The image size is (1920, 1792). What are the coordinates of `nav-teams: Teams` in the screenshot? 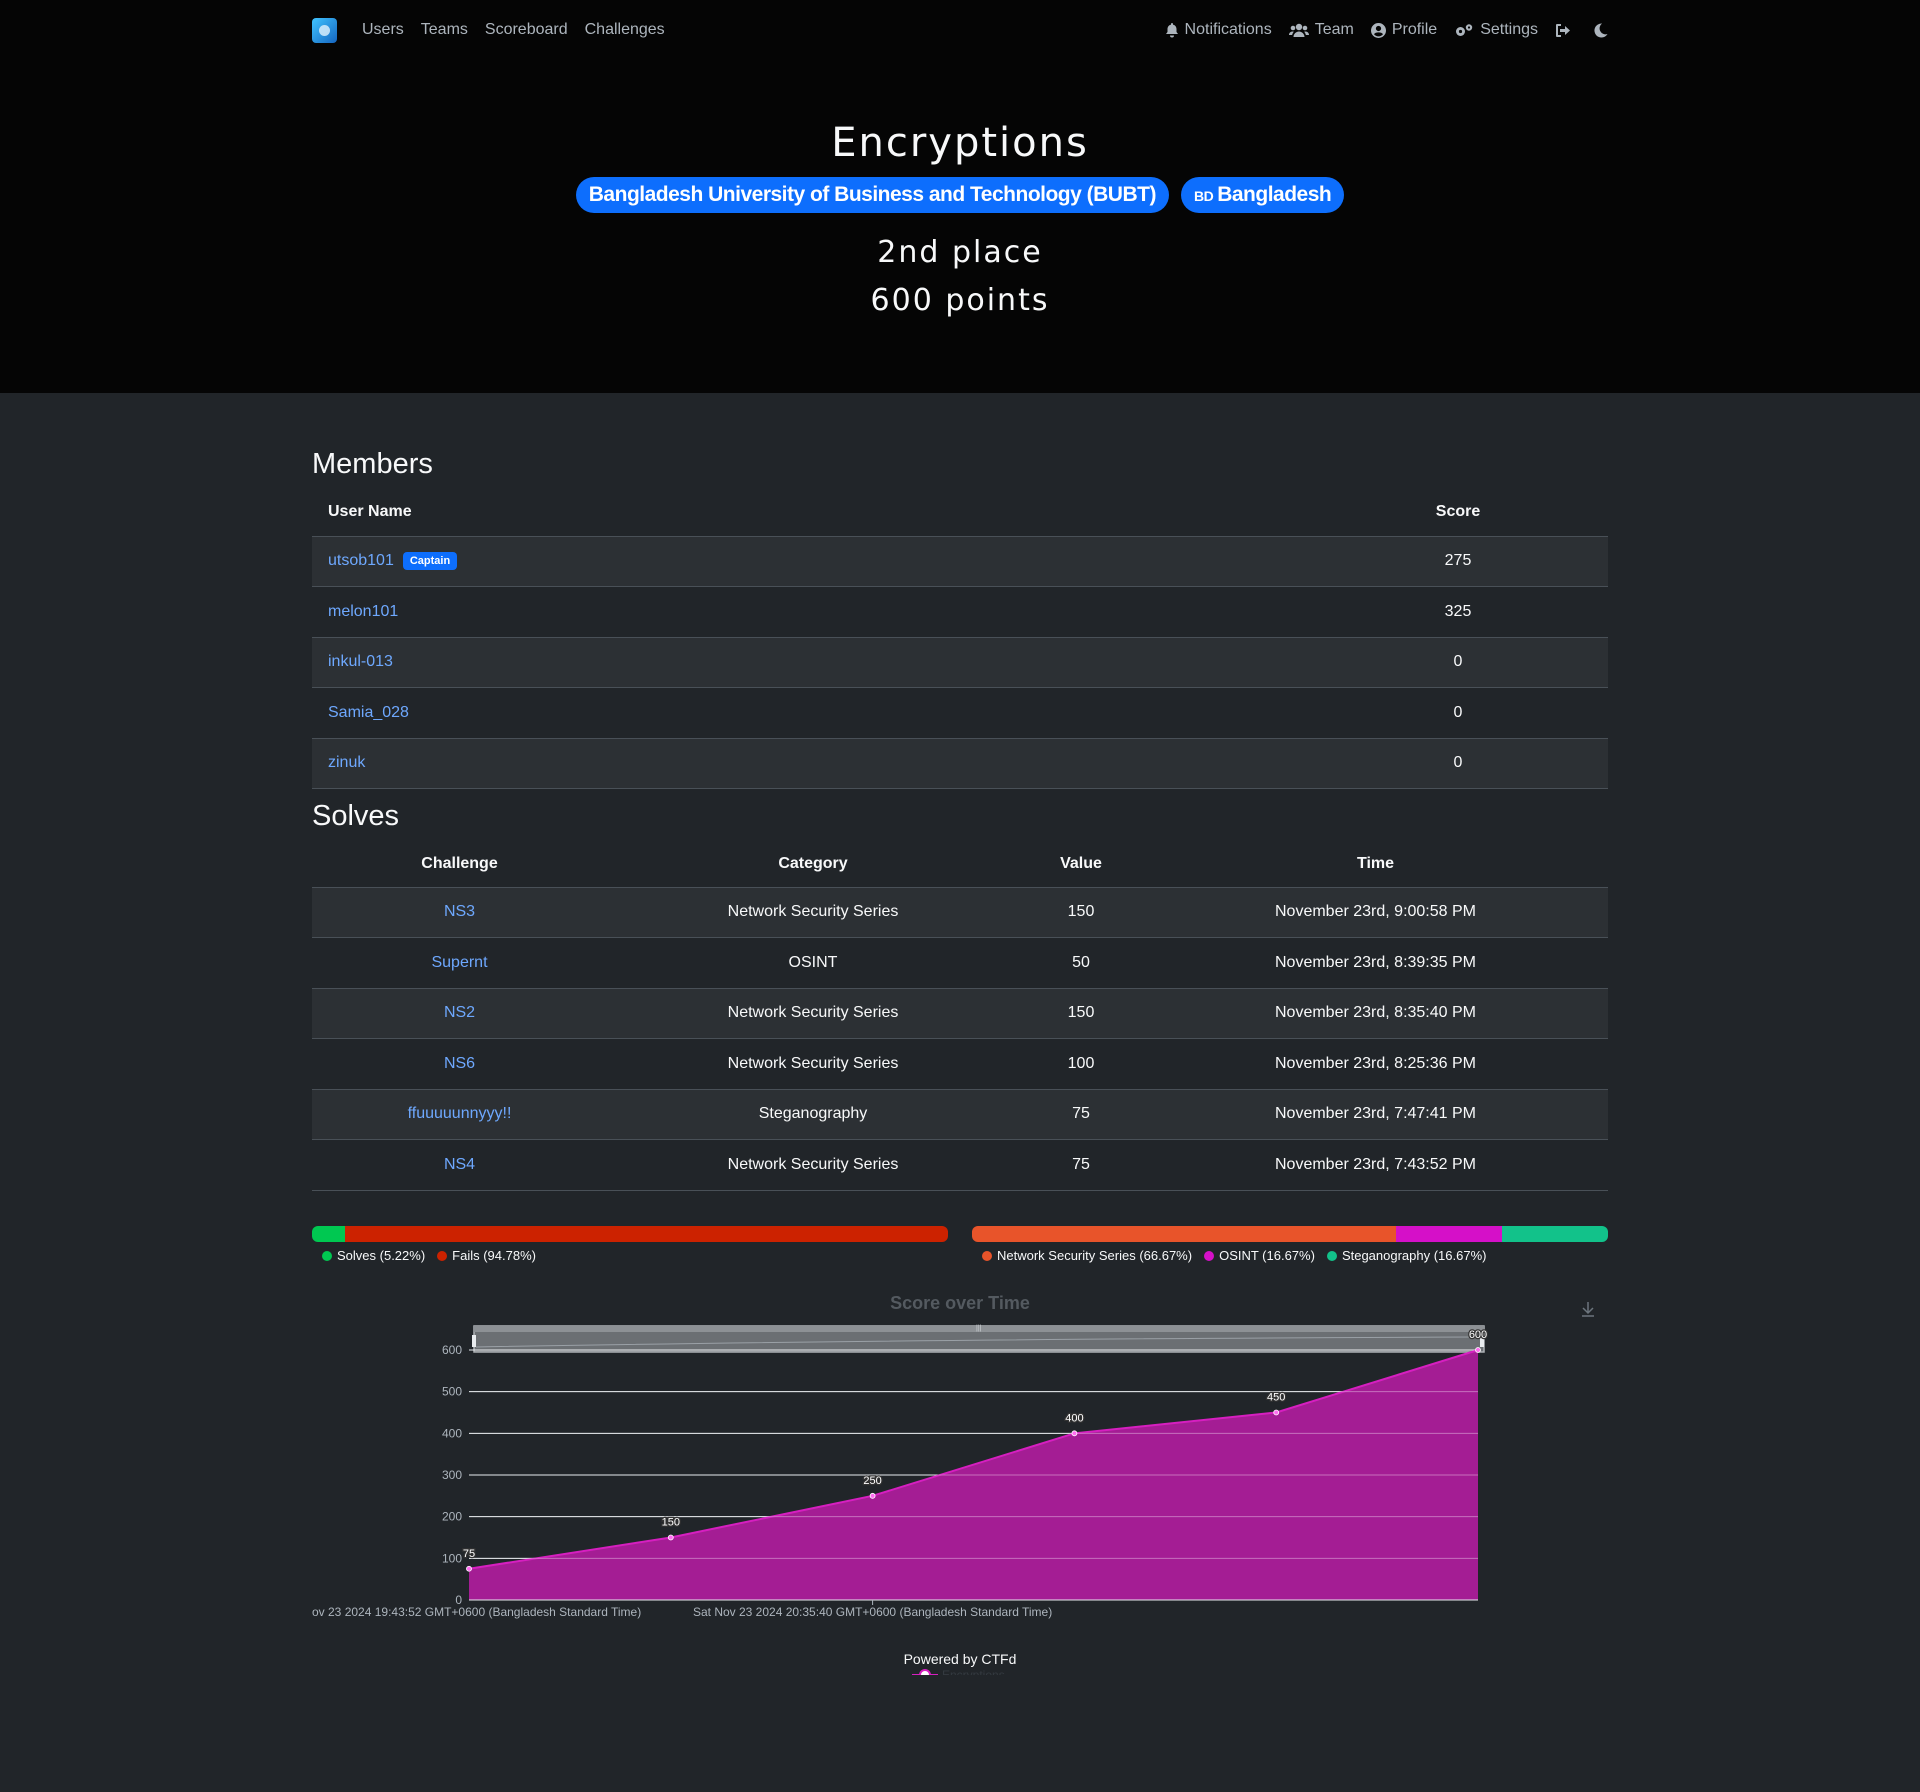 It's located at (444, 30).